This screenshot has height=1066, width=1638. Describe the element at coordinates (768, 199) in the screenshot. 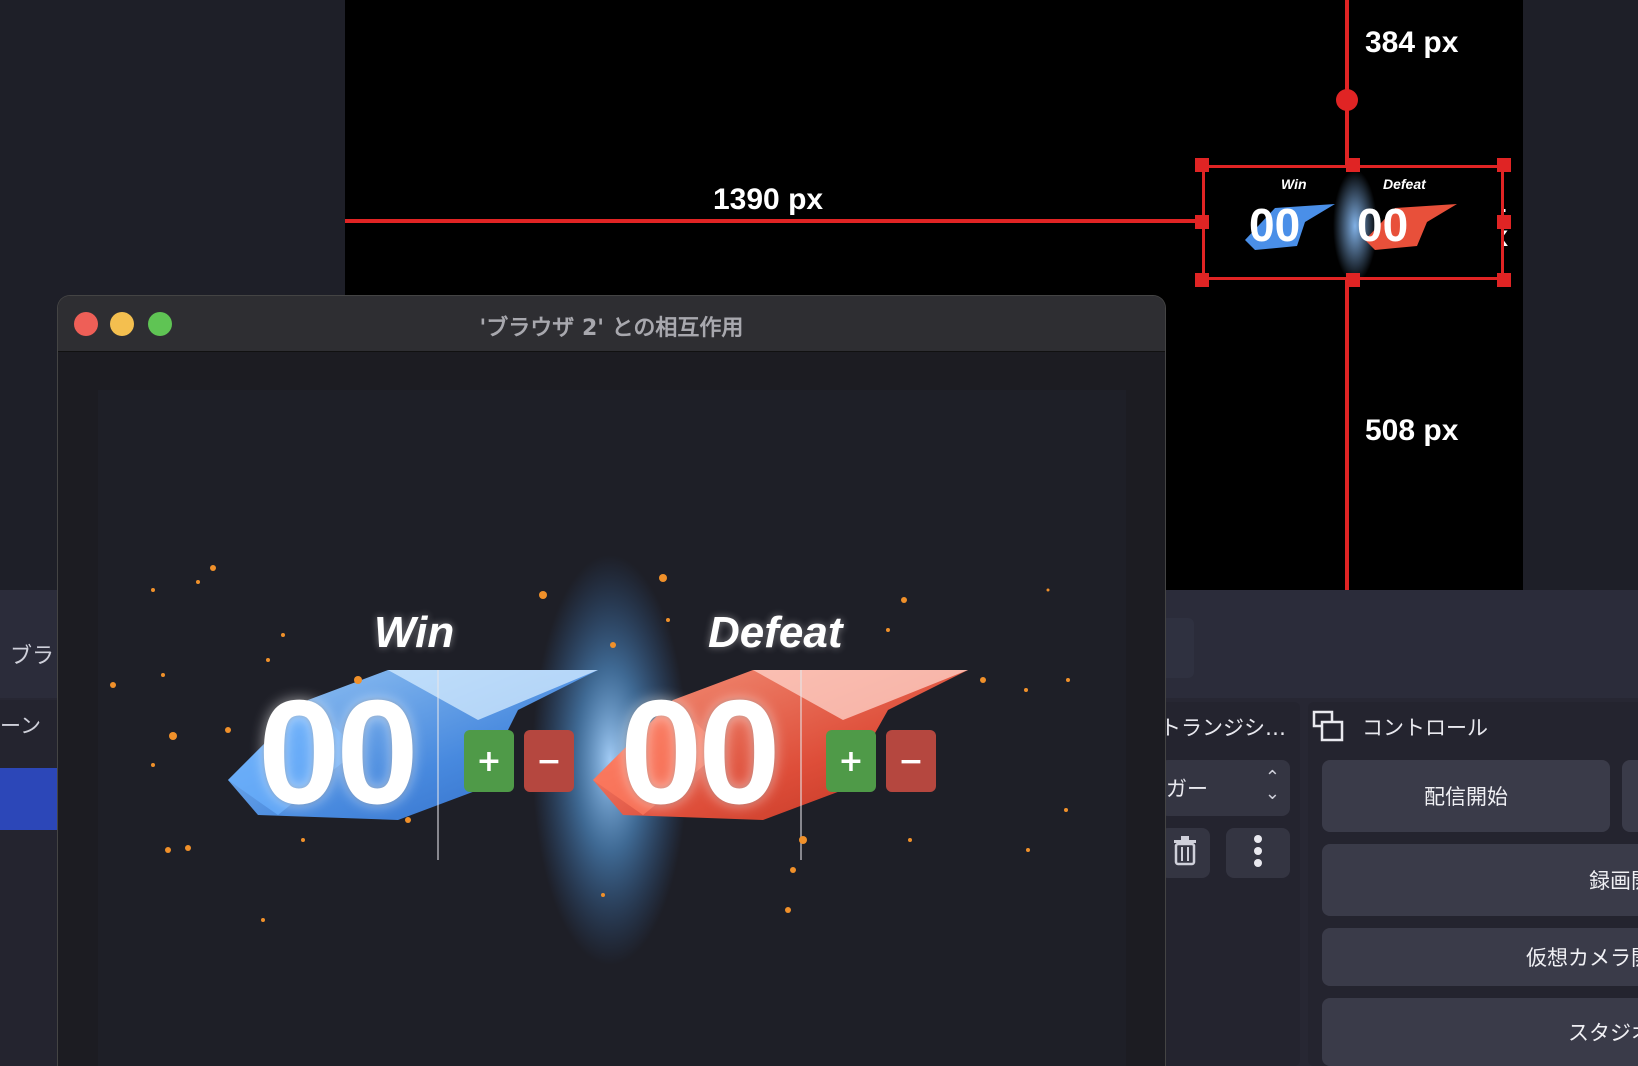

I see `dim-left-label: 1390 px` at that location.